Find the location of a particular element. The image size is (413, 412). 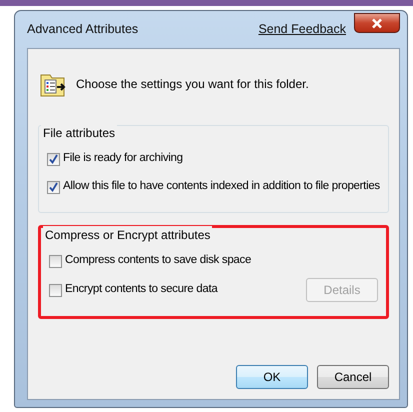

window-title: Advanced Attributes is located at coordinates (82, 29).